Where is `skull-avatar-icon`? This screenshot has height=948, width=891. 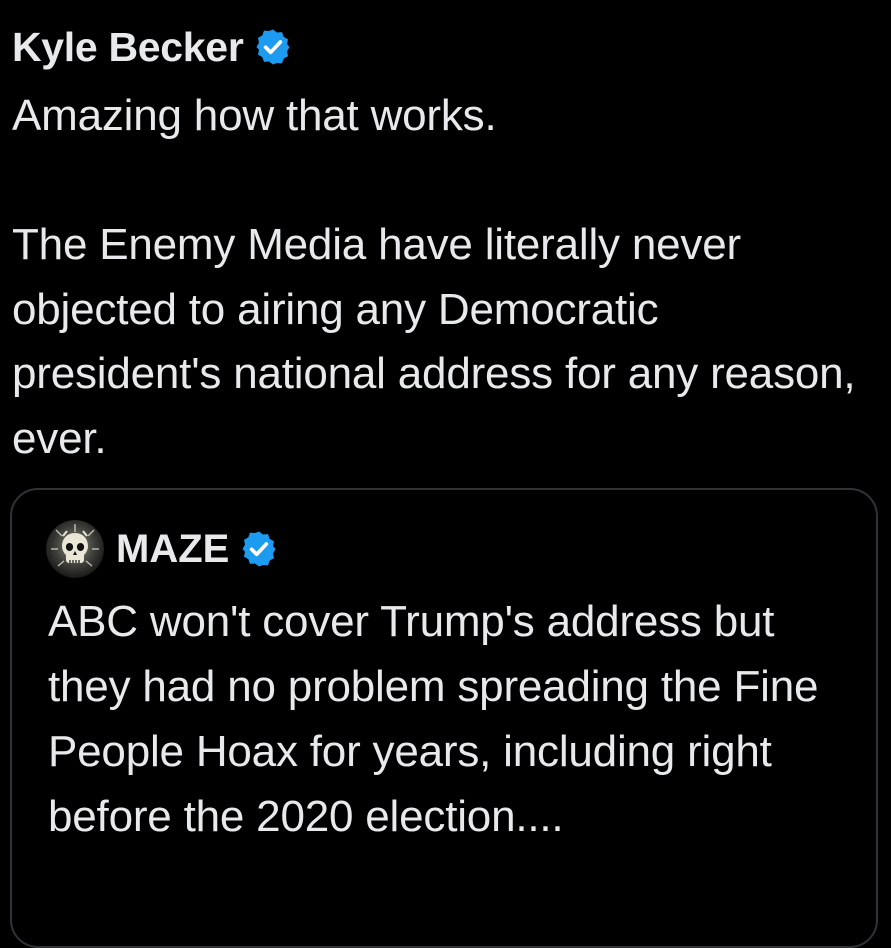
skull-avatar-icon is located at coordinates (75, 549).